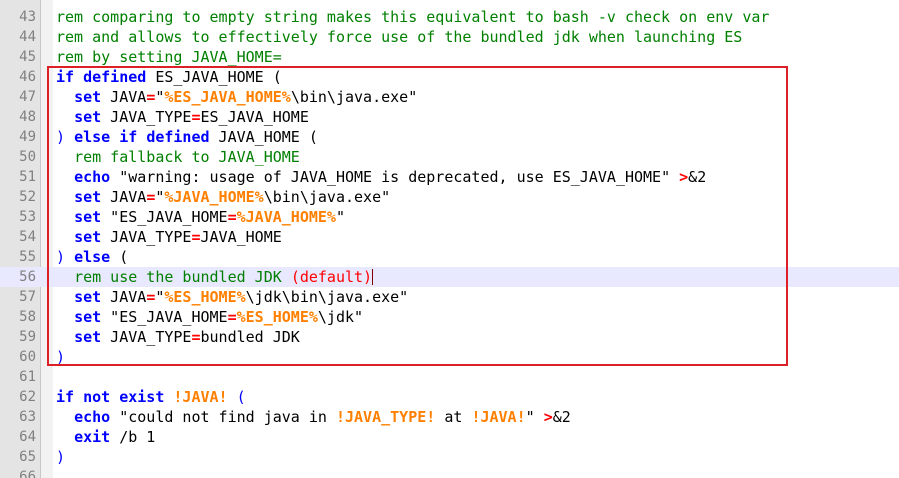 This screenshot has width=899, height=478. I want to click on line-number: 59, so click(27, 337).